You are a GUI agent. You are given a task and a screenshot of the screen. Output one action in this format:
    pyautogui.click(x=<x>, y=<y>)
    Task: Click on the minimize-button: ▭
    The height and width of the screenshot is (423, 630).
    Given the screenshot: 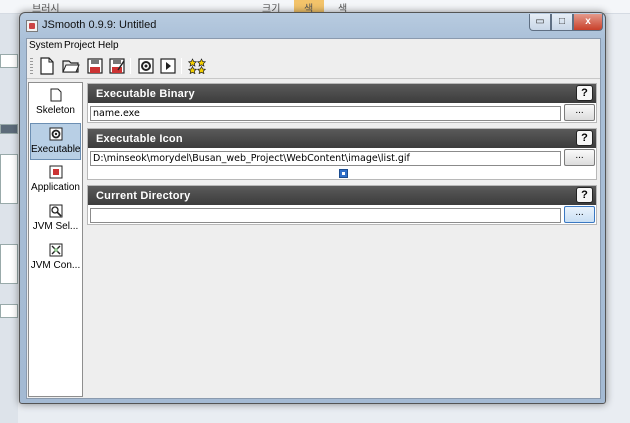 What is the action you would take?
    pyautogui.click(x=540, y=22)
    